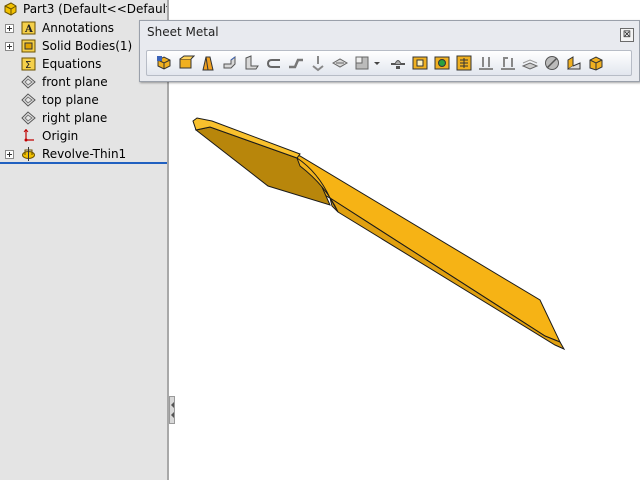  I want to click on tree-item-revolve-thin1: Revolve-Thin1, so click(83, 154).